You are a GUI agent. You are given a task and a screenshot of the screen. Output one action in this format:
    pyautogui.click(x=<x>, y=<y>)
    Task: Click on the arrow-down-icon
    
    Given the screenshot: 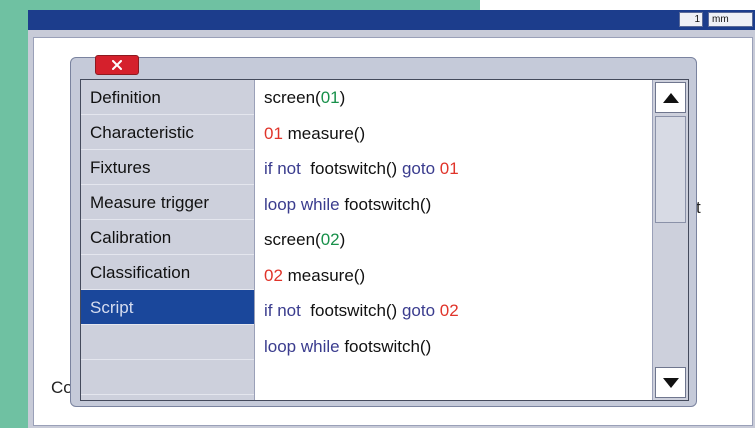 What is the action you would take?
    pyautogui.click(x=670, y=382)
    